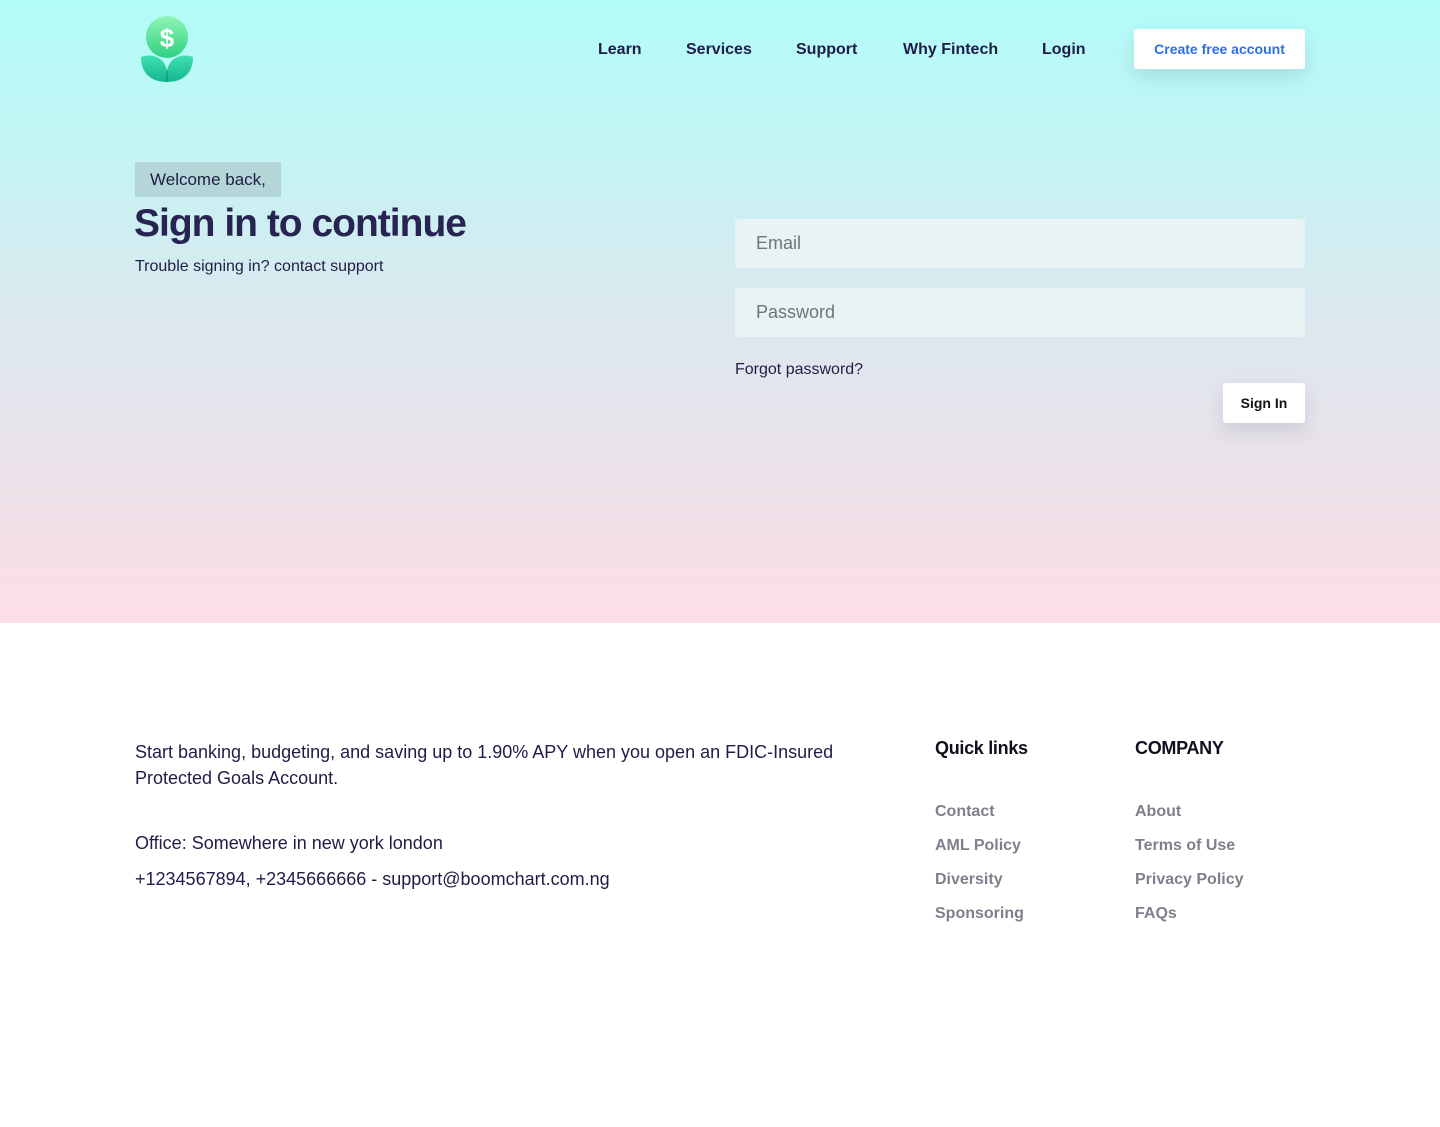 This screenshot has height=1127, width=1440. Describe the element at coordinates (1219, 49) in the screenshot. I see `create-account-button: Create free account` at that location.